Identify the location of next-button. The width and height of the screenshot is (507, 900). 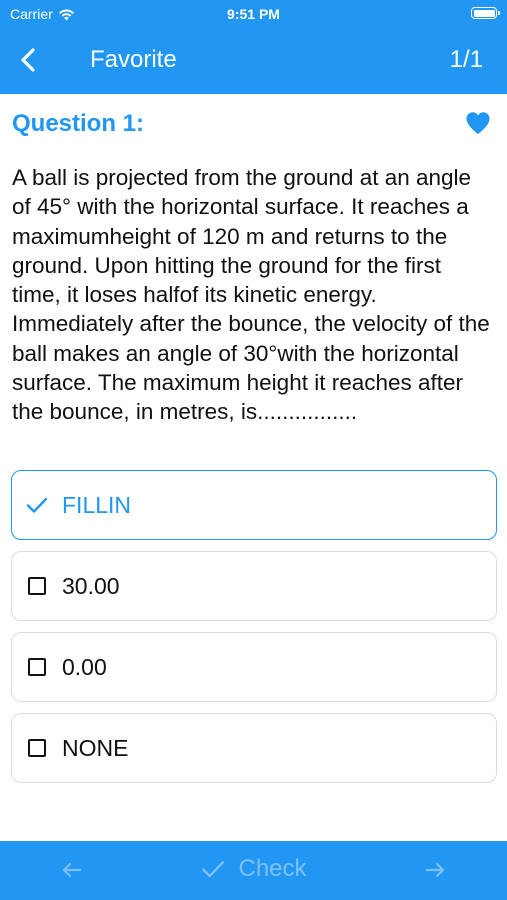
(435, 870).